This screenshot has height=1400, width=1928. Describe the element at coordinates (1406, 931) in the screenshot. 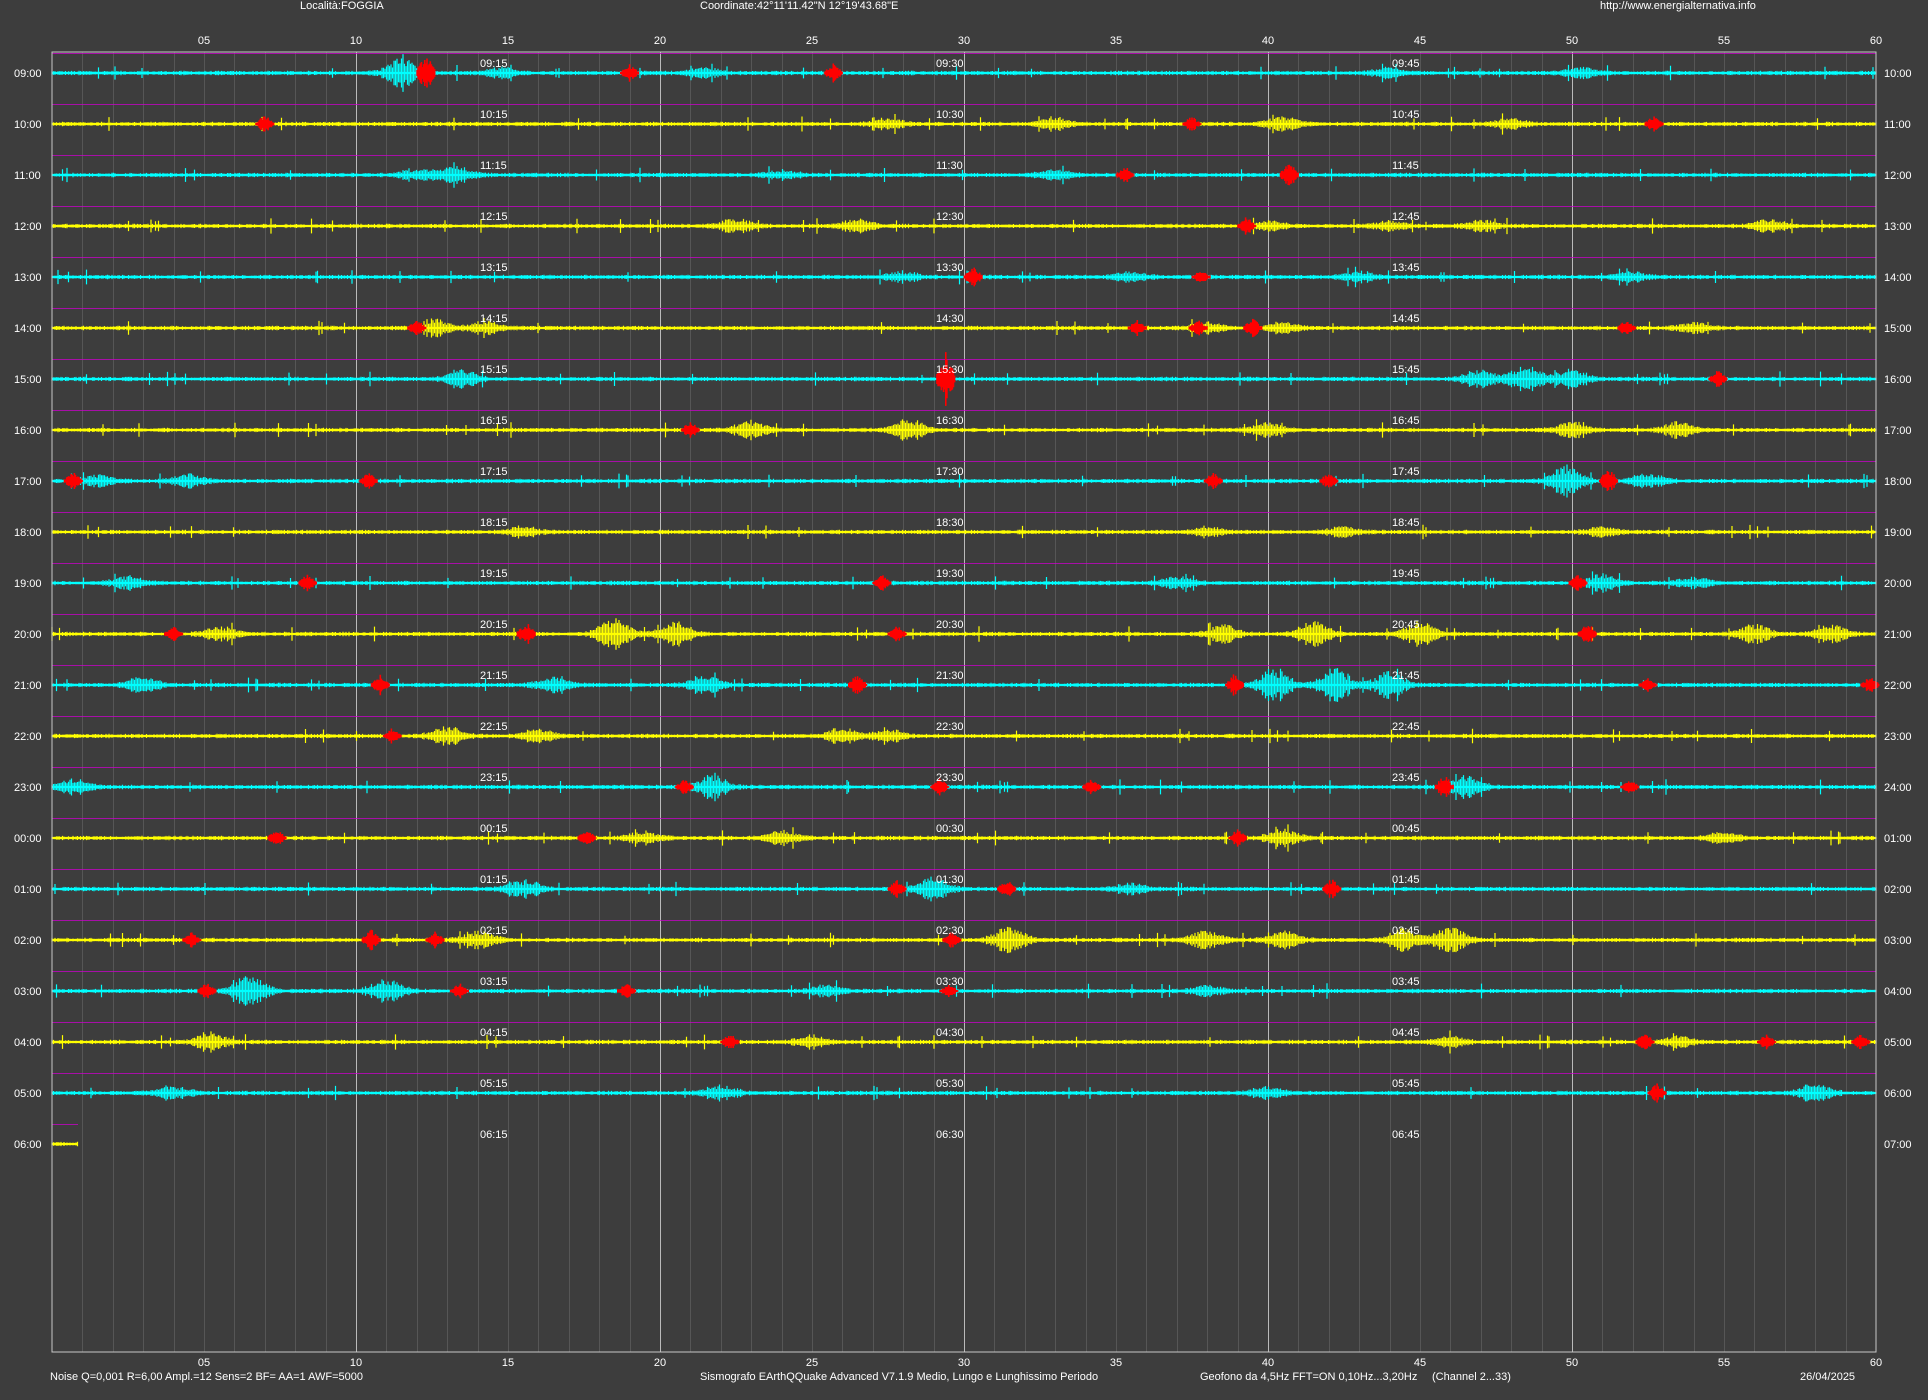

I see `quarter-hour-label: 02:45` at that location.